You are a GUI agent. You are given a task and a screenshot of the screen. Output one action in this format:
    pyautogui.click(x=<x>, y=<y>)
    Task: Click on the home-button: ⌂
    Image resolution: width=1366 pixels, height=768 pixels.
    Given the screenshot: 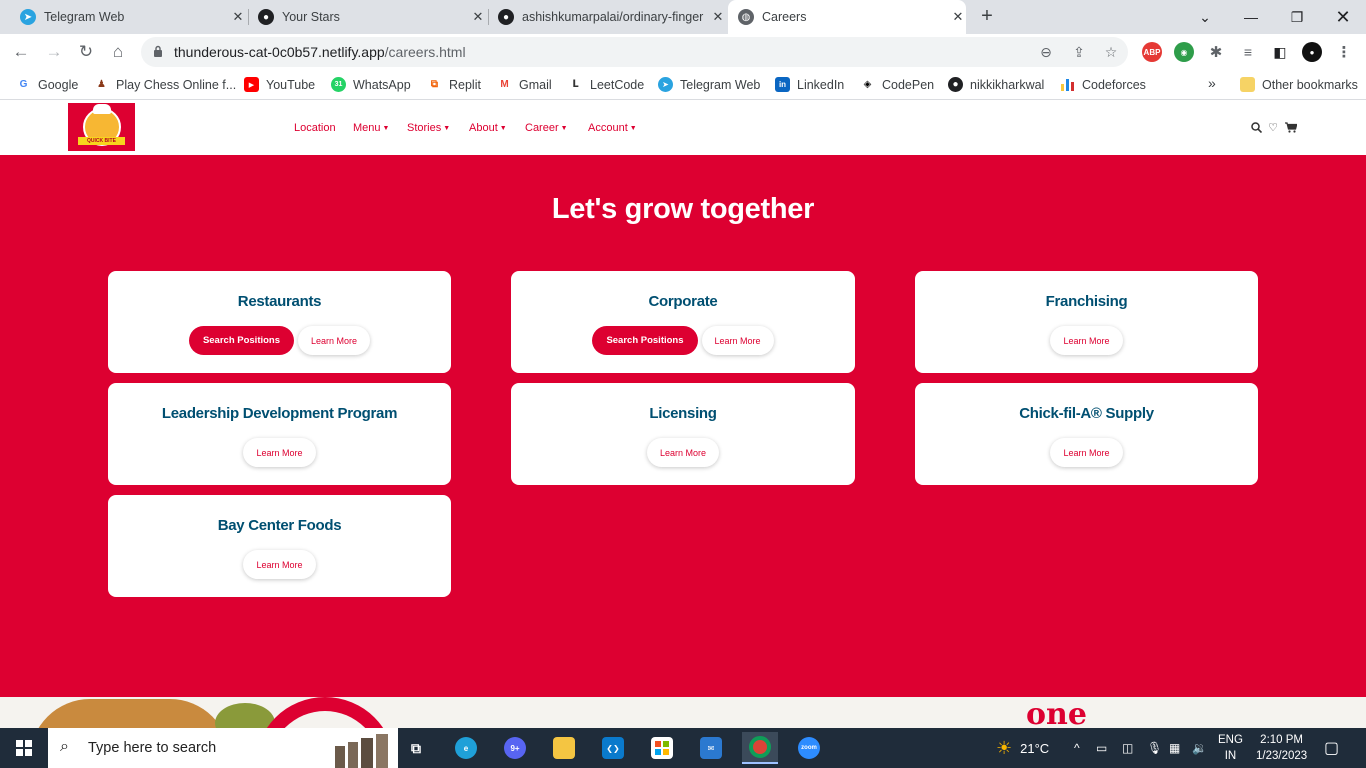 What is the action you would take?
    pyautogui.click(x=118, y=52)
    